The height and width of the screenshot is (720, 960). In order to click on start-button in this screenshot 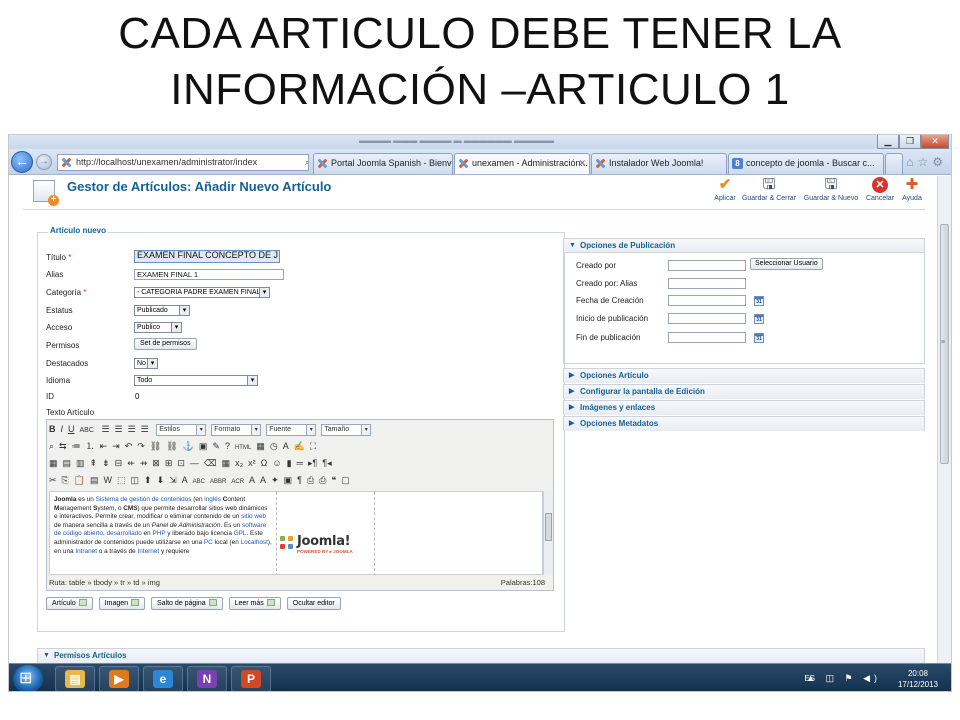, I will do `click(28, 678)`.